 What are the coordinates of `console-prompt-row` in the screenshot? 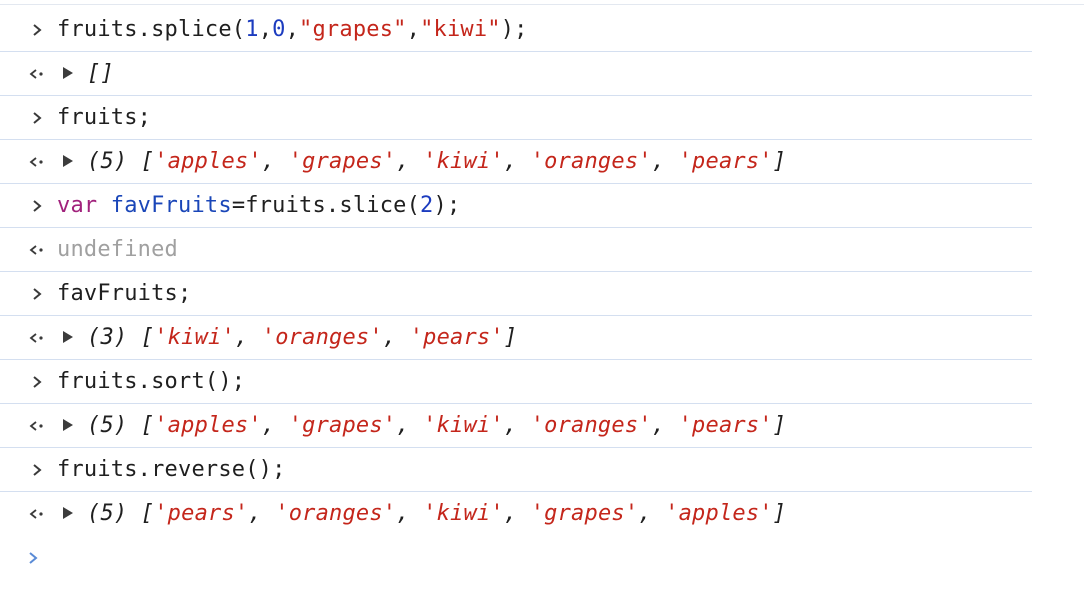 It's located at (516, 558).